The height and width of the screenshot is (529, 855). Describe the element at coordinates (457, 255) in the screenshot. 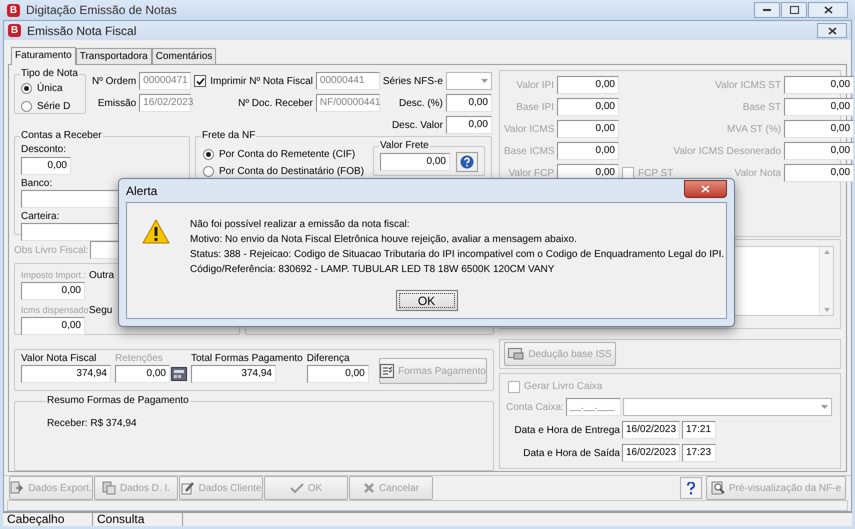

I see `message-line: Status: 388 - Rejeicao: Codigo de Situacao Tributaria do IPI incompativel com o Codigo de Enquadramento Legal do IPI.` at that location.